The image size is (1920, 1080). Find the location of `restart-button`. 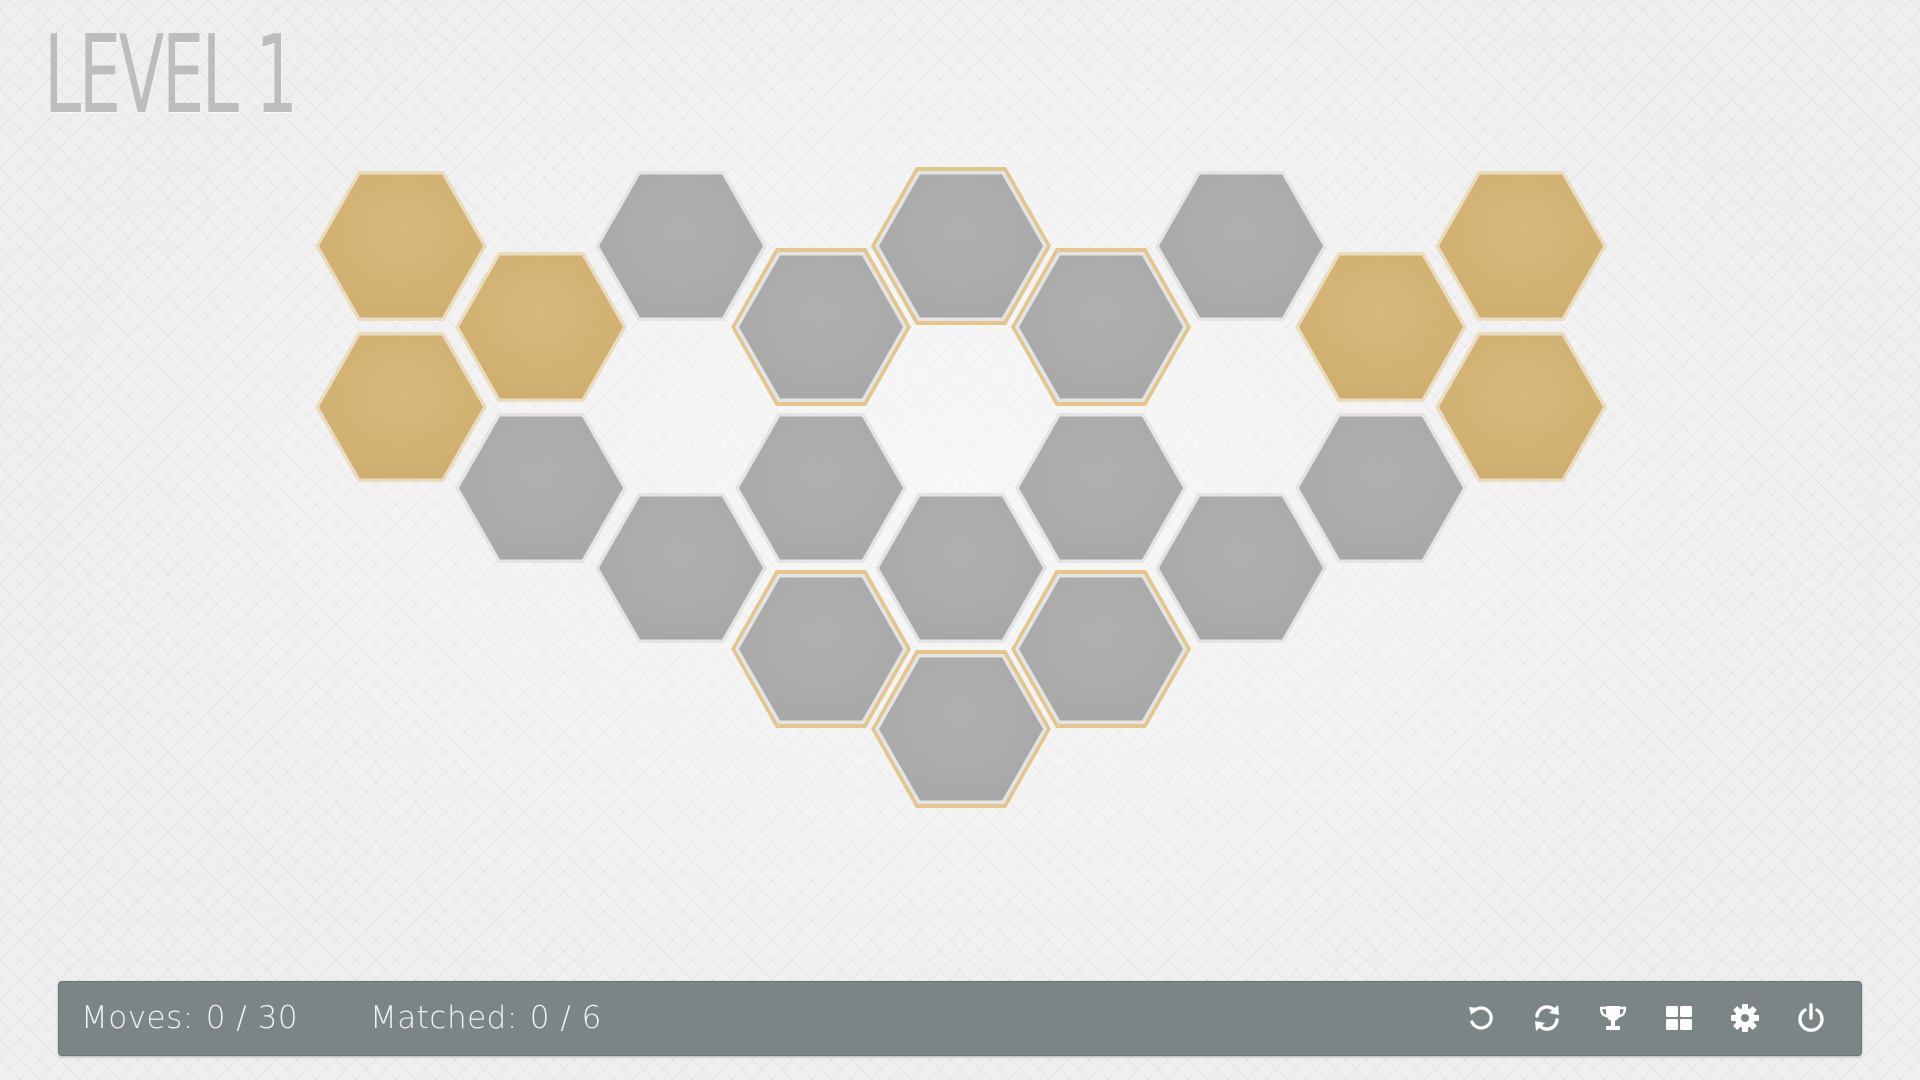

restart-button is located at coordinates (1547, 1018).